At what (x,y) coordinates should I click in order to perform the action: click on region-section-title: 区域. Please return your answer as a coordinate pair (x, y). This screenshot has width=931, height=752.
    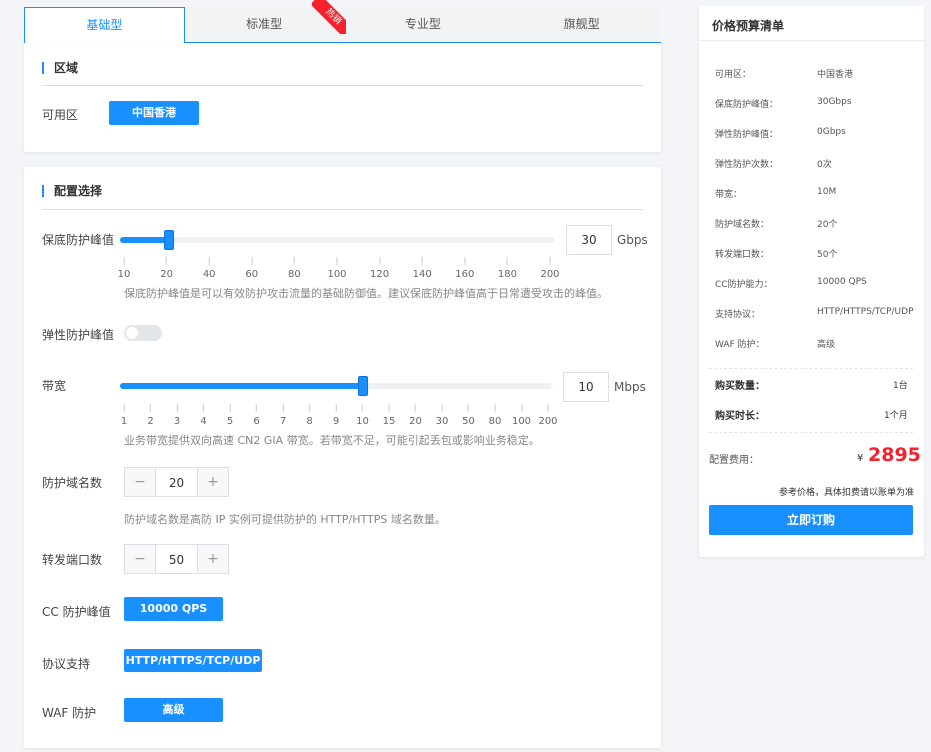
    Looking at the image, I should click on (60, 68).